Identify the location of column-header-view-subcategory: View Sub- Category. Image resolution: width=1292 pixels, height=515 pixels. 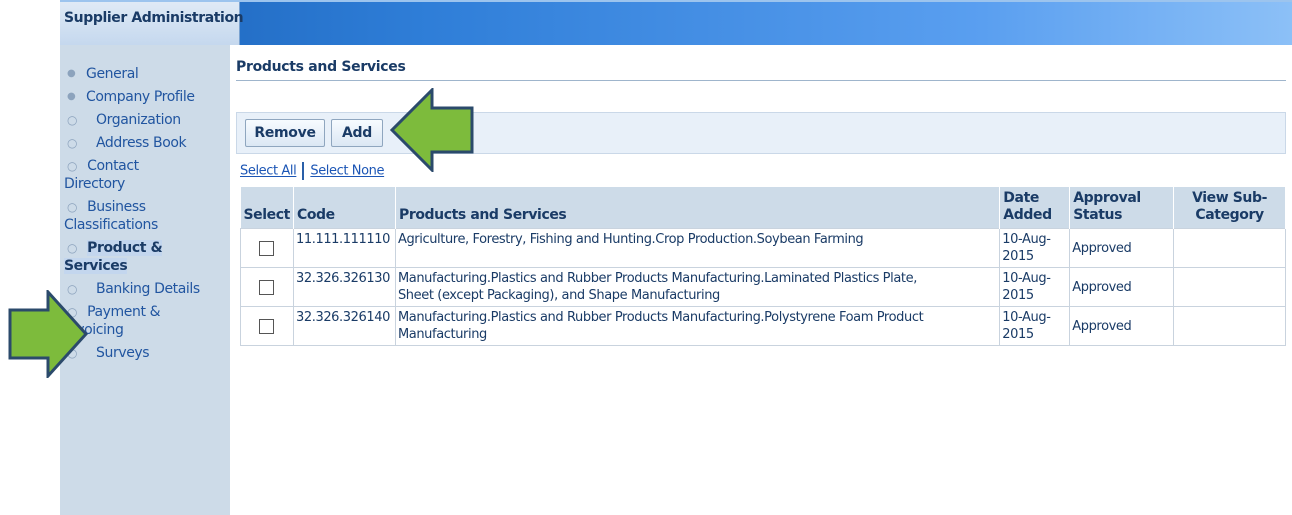
(1229, 208).